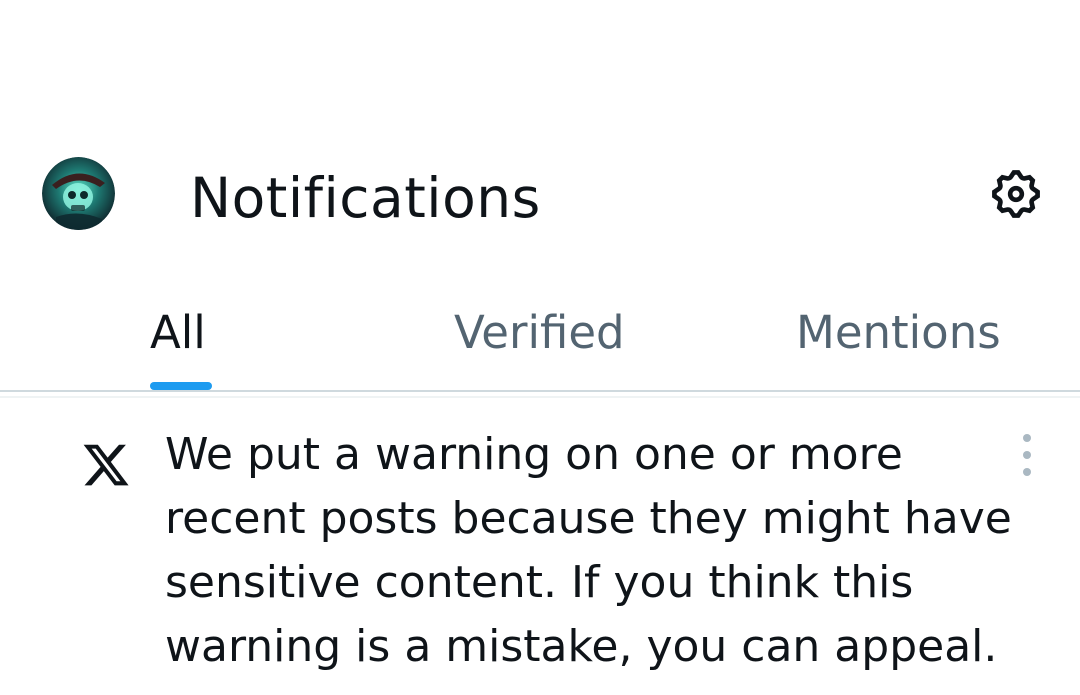 This screenshot has width=1080, height=695. I want to click on gear-icon, so click(1016, 194).